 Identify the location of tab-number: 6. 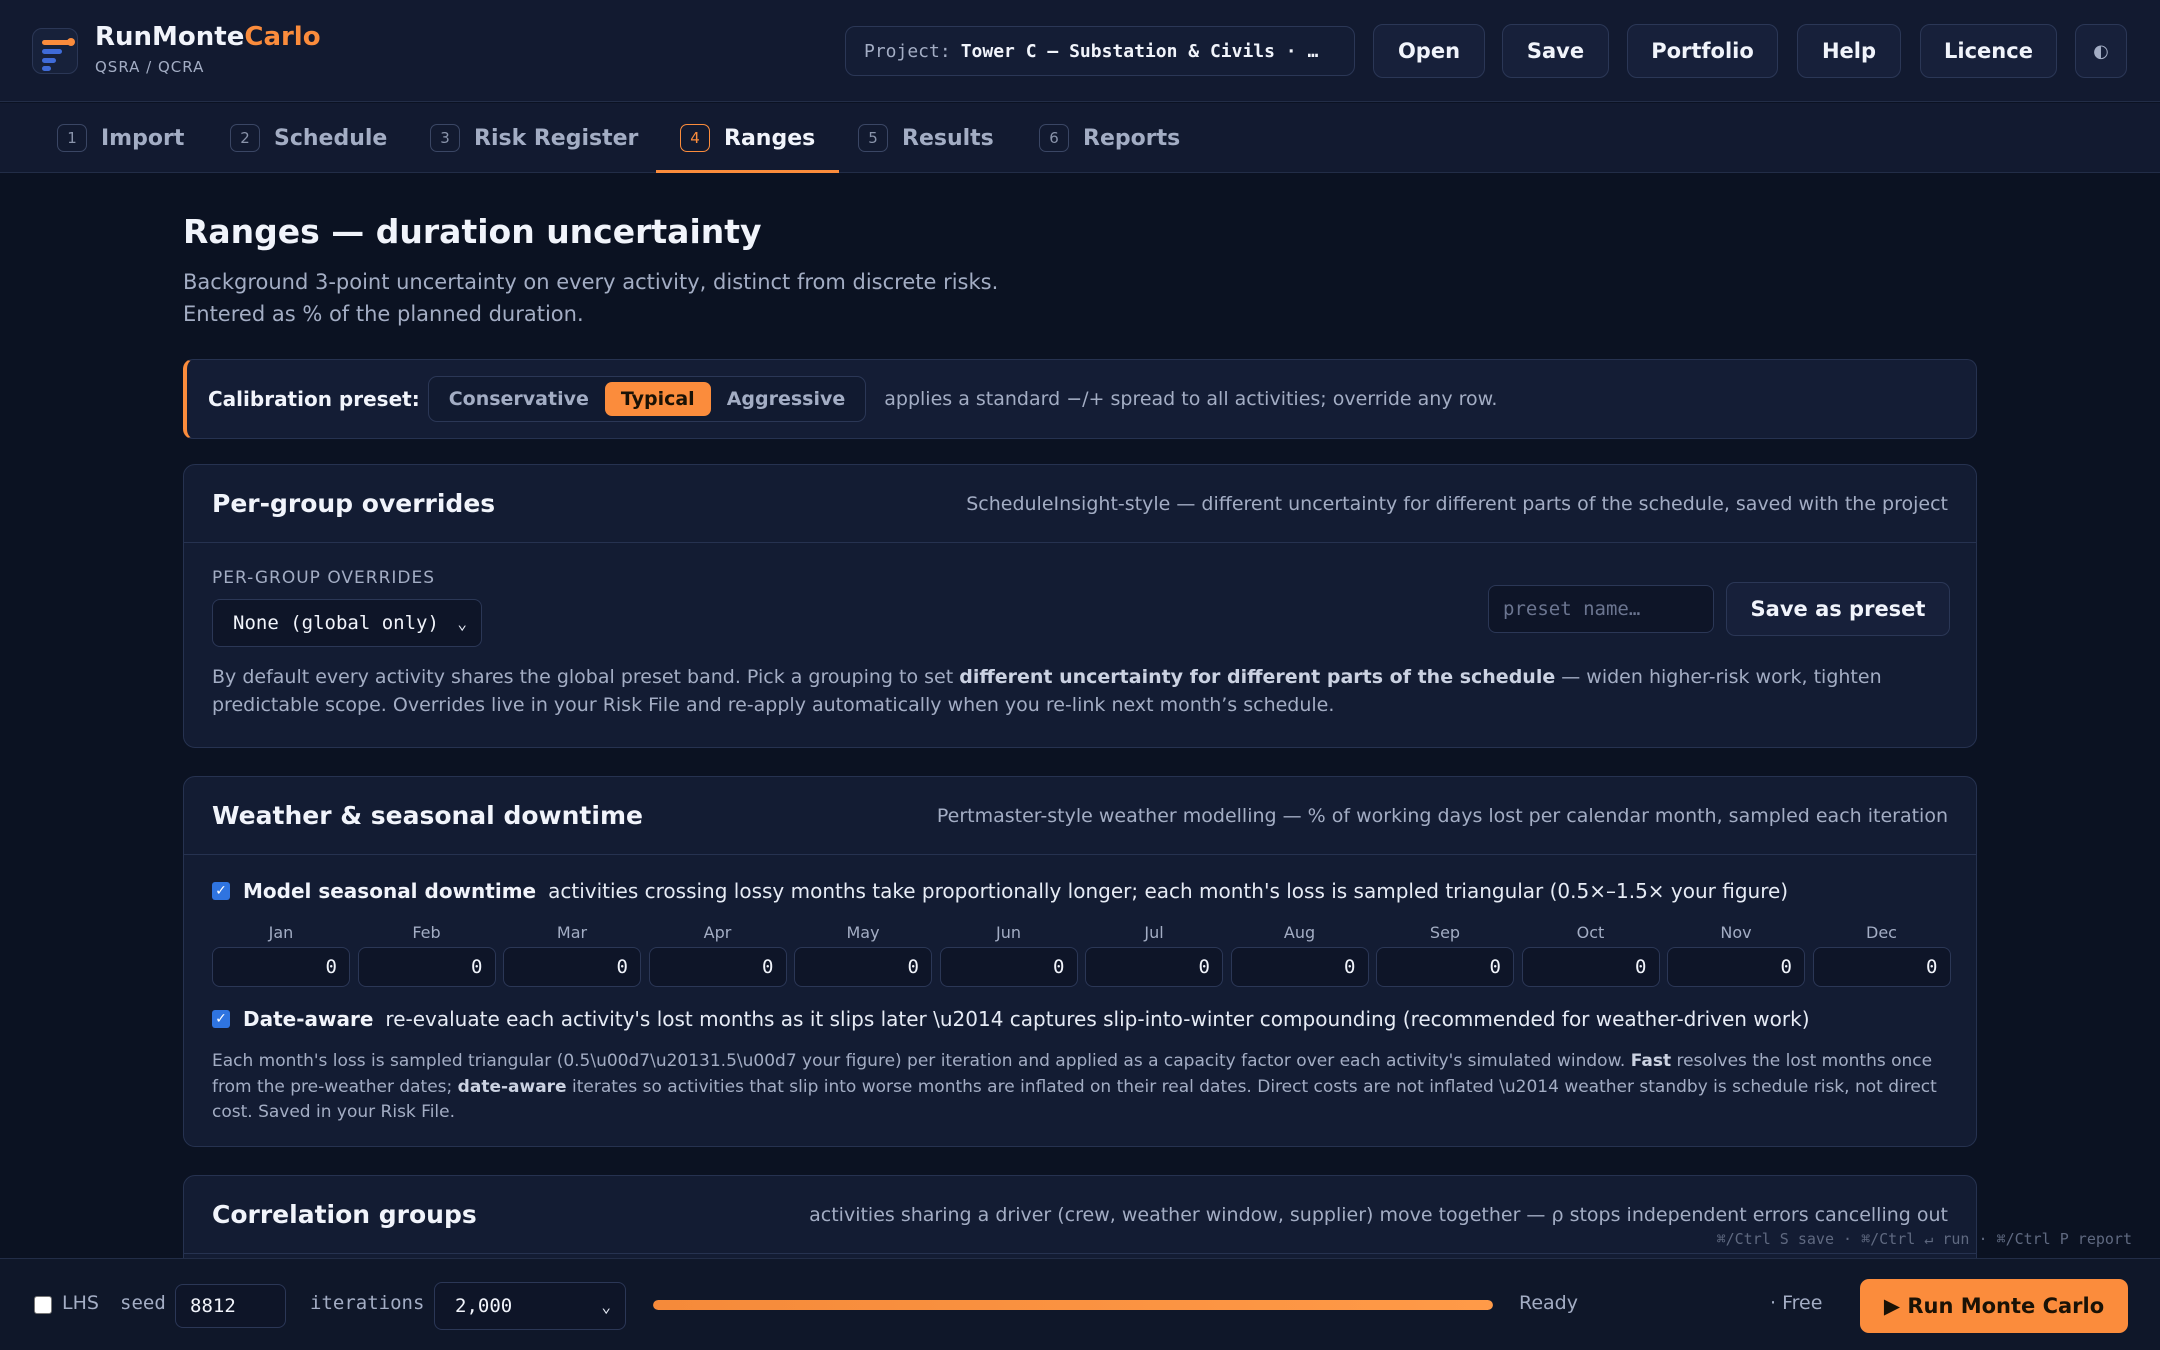
(1054, 138).